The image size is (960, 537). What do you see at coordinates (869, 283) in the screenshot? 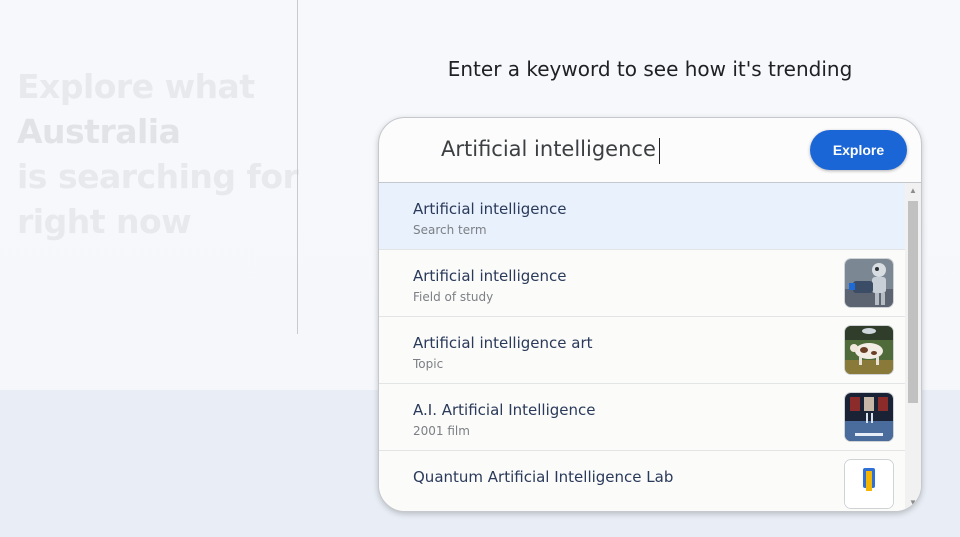
I see `robot-image` at bounding box center [869, 283].